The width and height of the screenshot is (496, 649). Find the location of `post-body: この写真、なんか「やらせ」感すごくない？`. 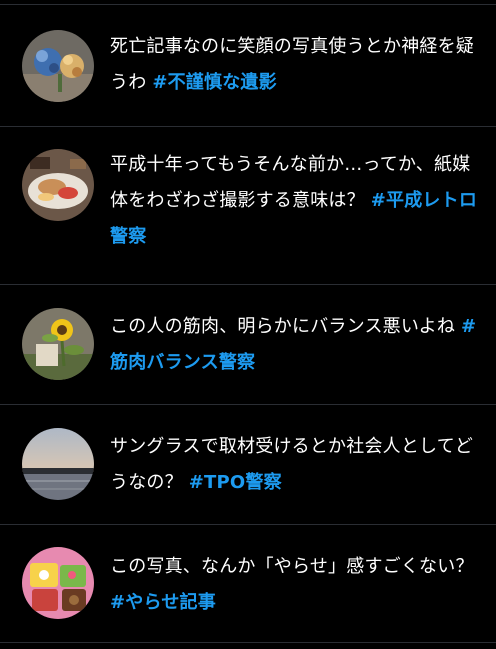

post-body: この写真、なんか「やらせ」感すごくない？ is located at coordinates (292, 566).